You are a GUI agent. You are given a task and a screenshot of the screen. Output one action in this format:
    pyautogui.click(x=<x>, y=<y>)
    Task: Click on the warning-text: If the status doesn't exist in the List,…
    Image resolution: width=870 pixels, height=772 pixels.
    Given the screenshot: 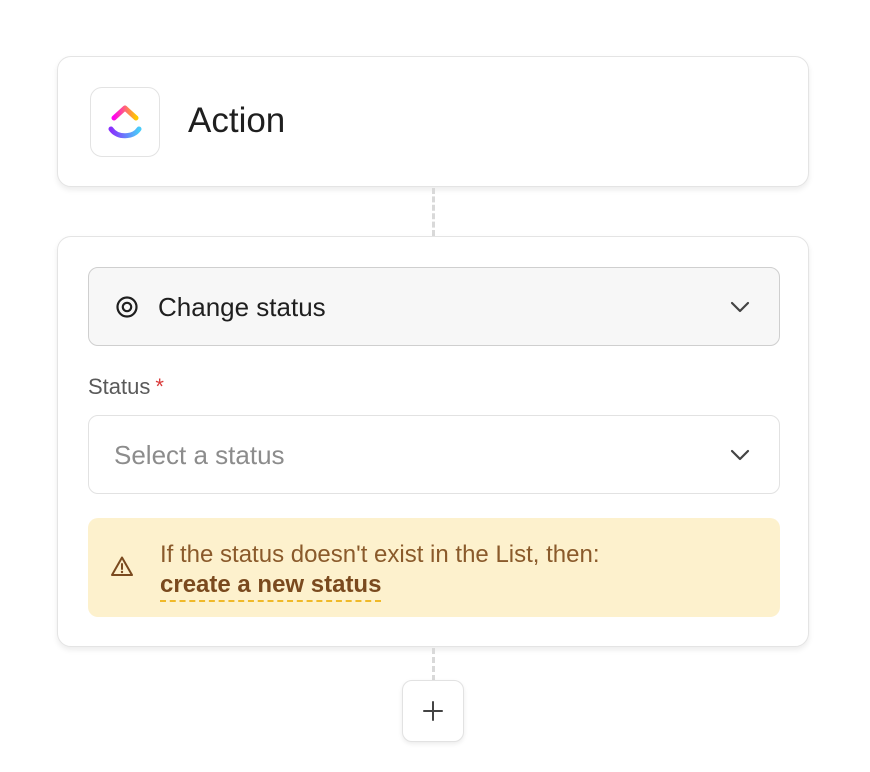 What is the action you would take?
    pyautogui.click(x=380, y=554)
    